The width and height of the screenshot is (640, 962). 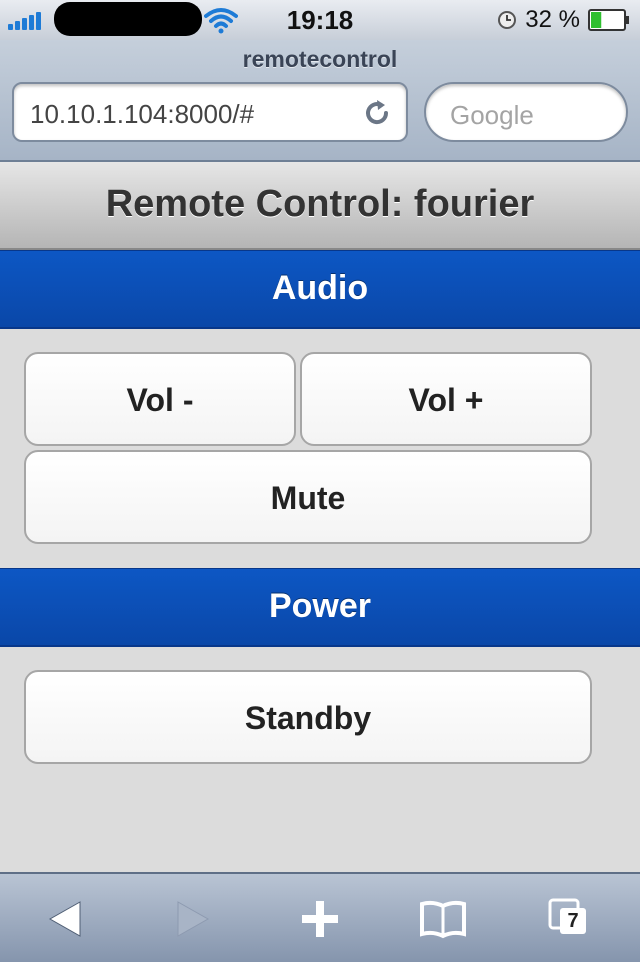 I want to click on tabs-button: 7, so click(x=570, y=919).